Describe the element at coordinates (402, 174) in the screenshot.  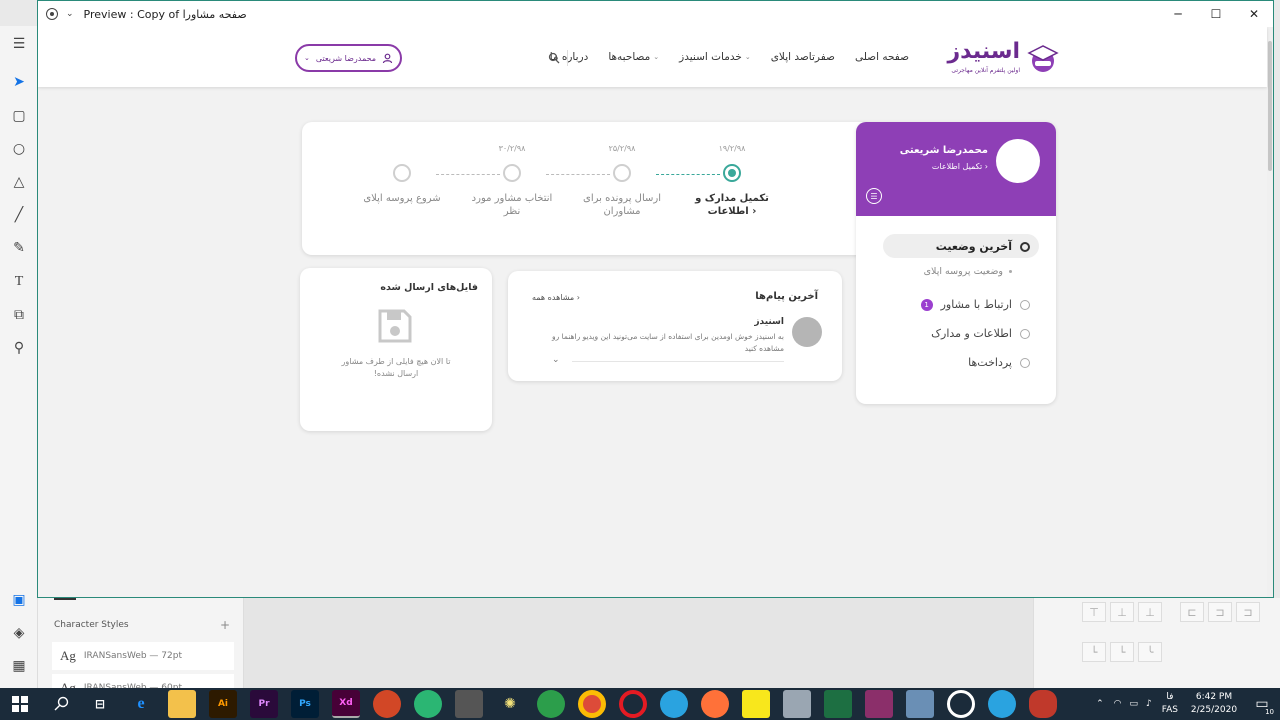
I see `step-start-apply: شروع پروسه اپلای` at that location.